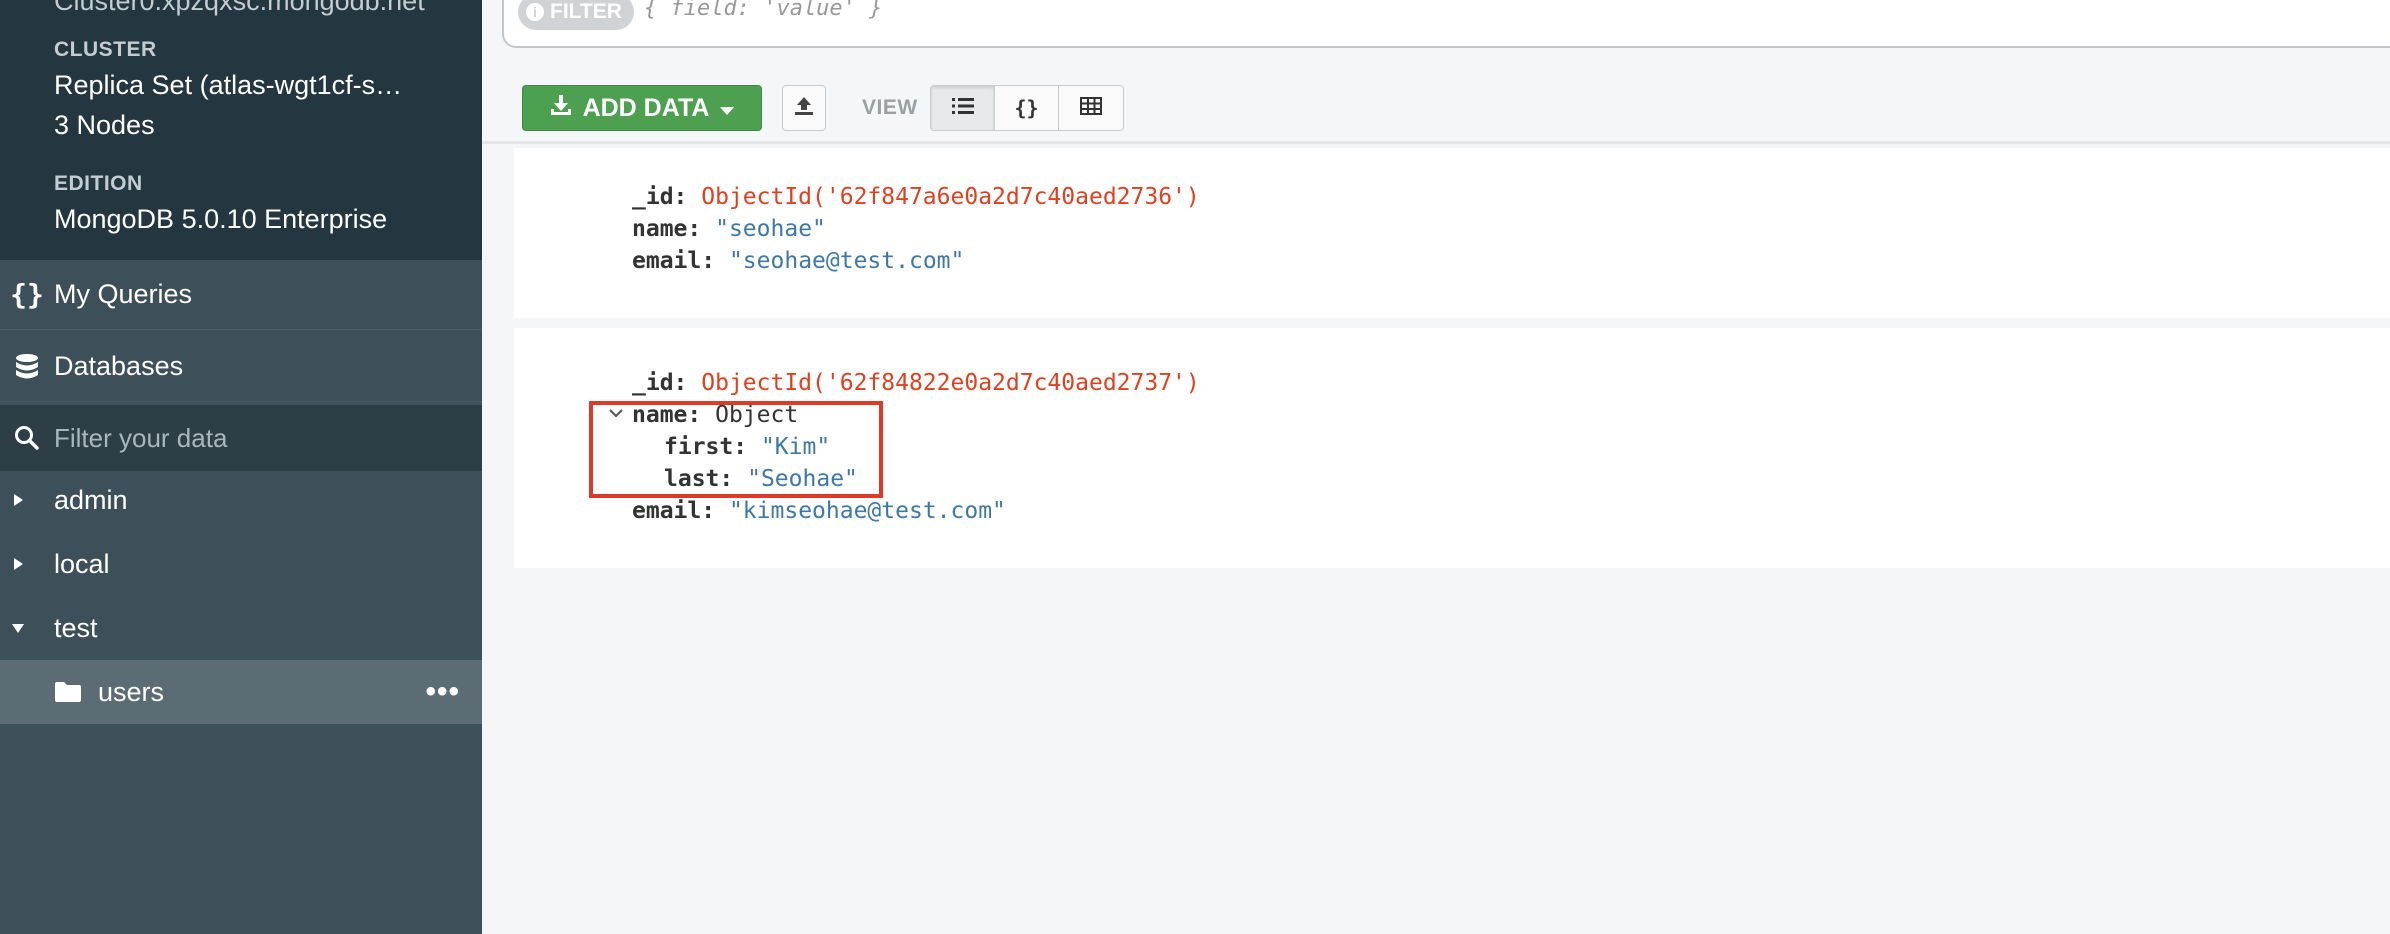 Image resolution: width=2390 pixels, height=934 pixels. Describe the element at coordinates (867, 511) in the screenshot. I see `field-value: "kimseohae@test.com"` at that location.